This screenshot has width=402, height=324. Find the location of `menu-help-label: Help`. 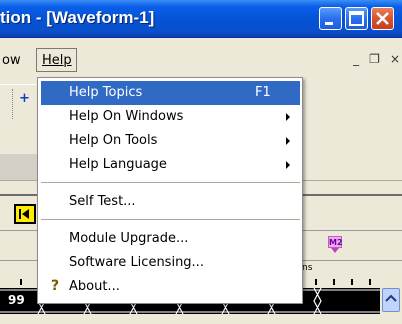

menu-help-label: Help is located at coordinates (57, 60).